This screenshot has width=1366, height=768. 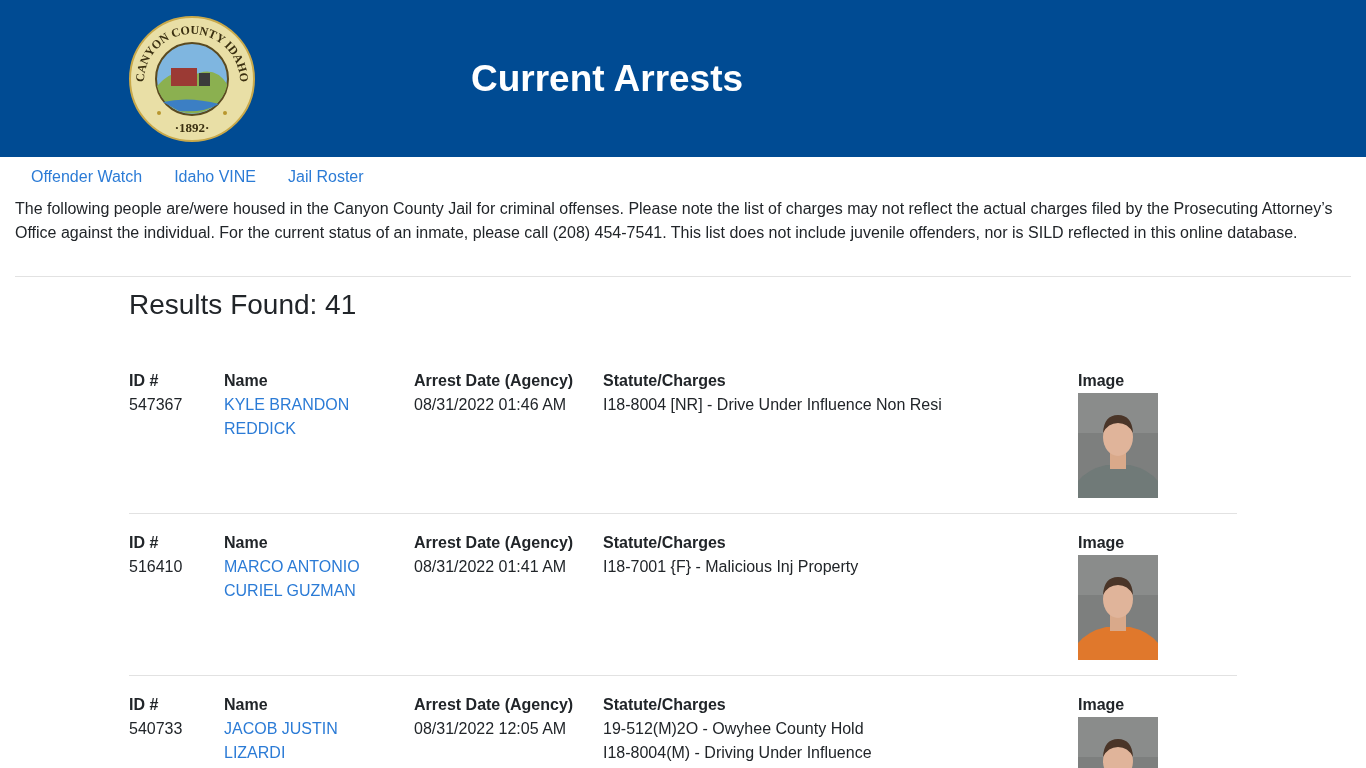 I want to click on charge-text: I18-8004 [NR] - Drive Under Influence Non Resi, so click(x=773, y=405).